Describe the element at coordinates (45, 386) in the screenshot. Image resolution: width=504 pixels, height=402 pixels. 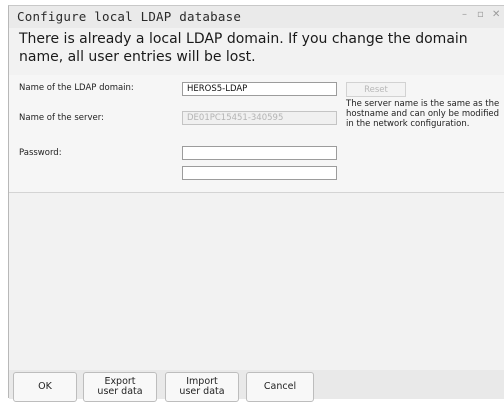
I see `ok-button-label: OK` at that location.